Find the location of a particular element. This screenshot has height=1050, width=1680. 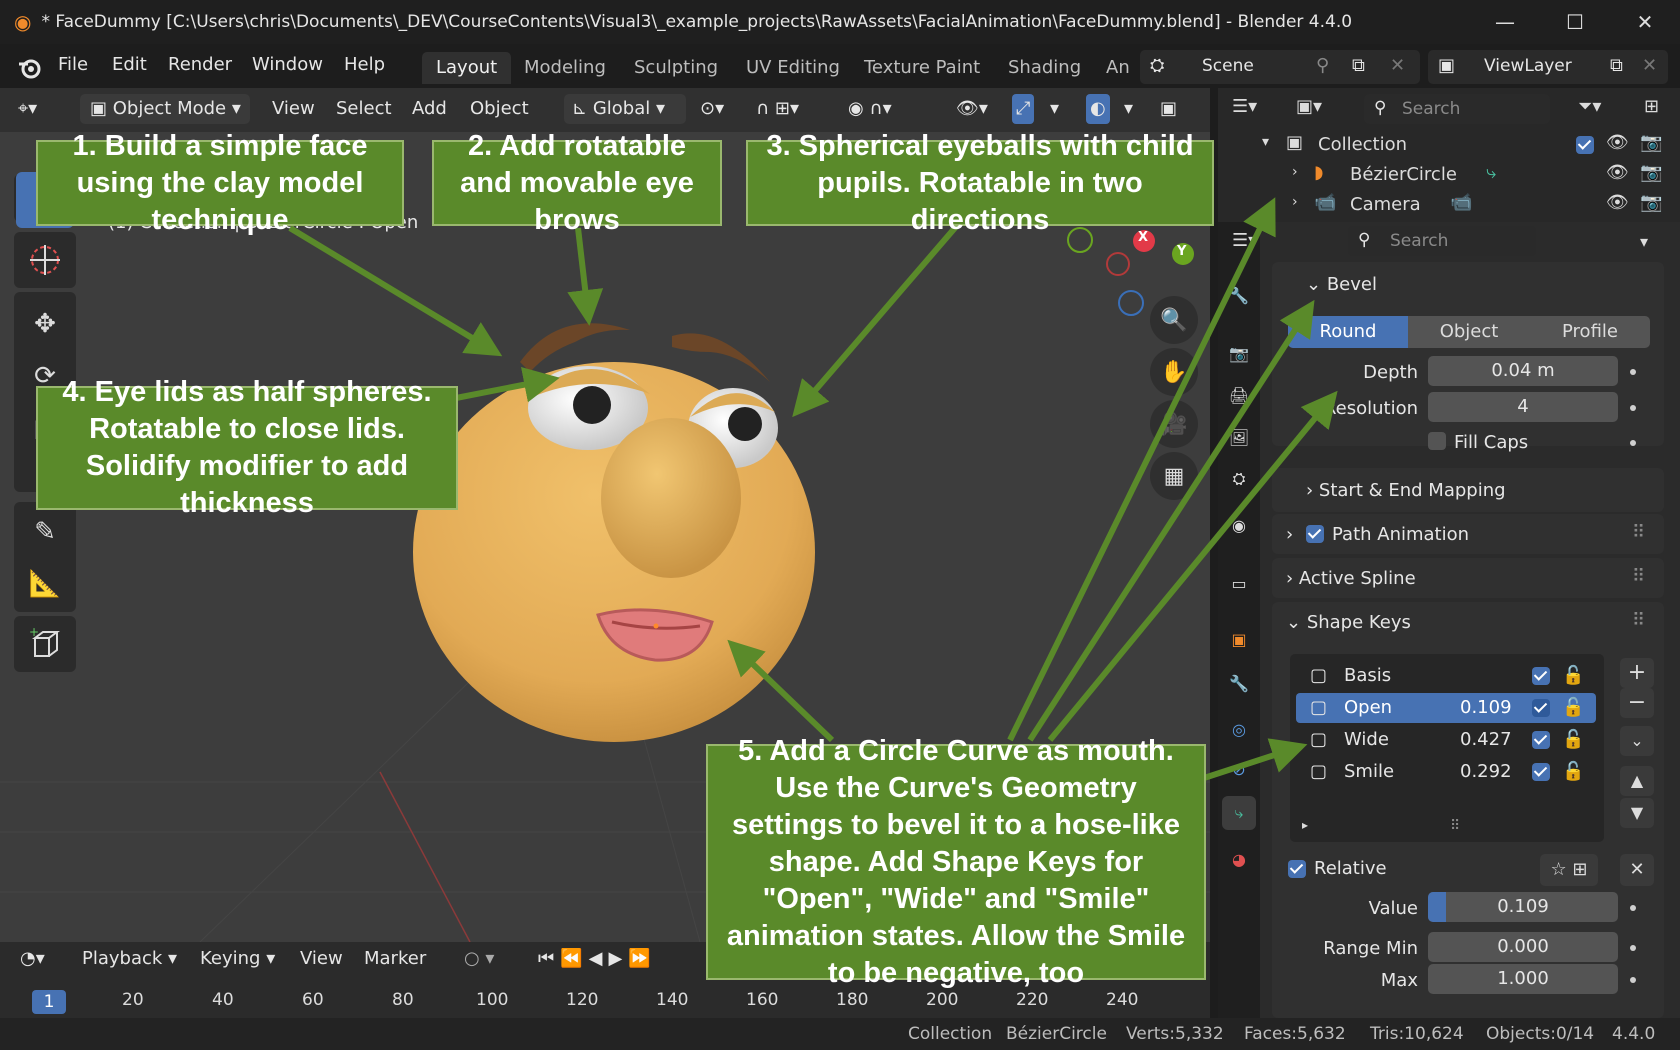

marker-menu: Marker is located at coordinates (395, 958).